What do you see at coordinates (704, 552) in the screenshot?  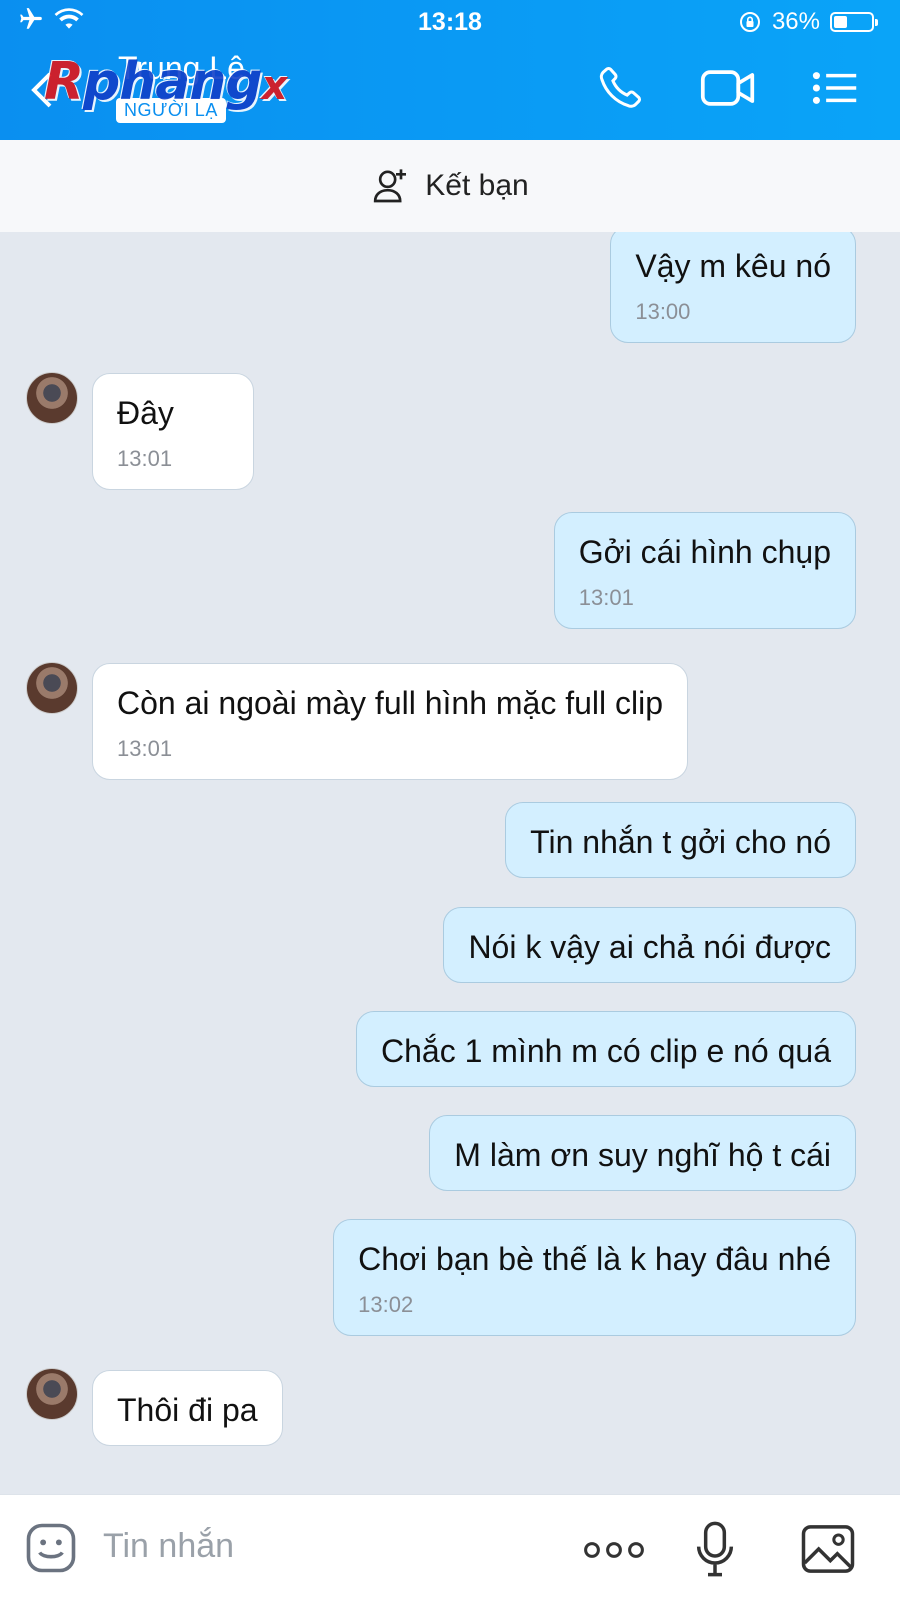 I see `message-text: Gởi cái hình chụp` at bounding box center [704, 552].